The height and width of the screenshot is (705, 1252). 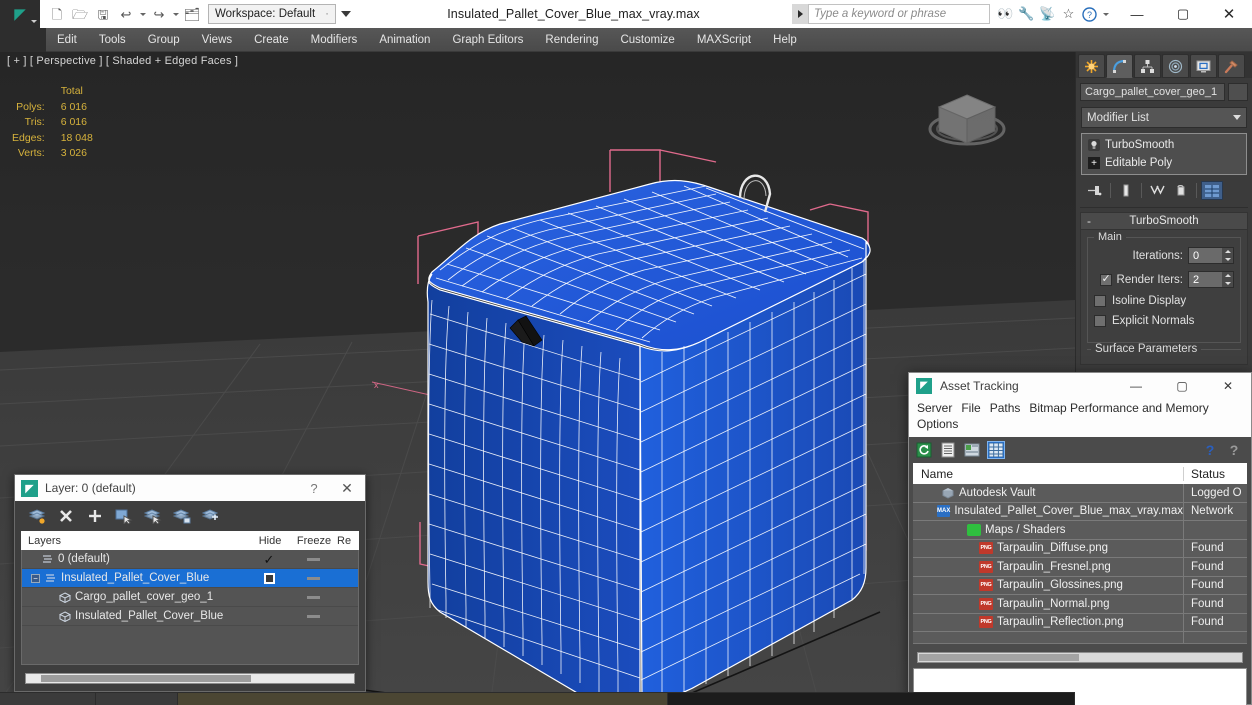 I want to click on highlight-selected-objects-layer-button, so click(x=153, y=516).